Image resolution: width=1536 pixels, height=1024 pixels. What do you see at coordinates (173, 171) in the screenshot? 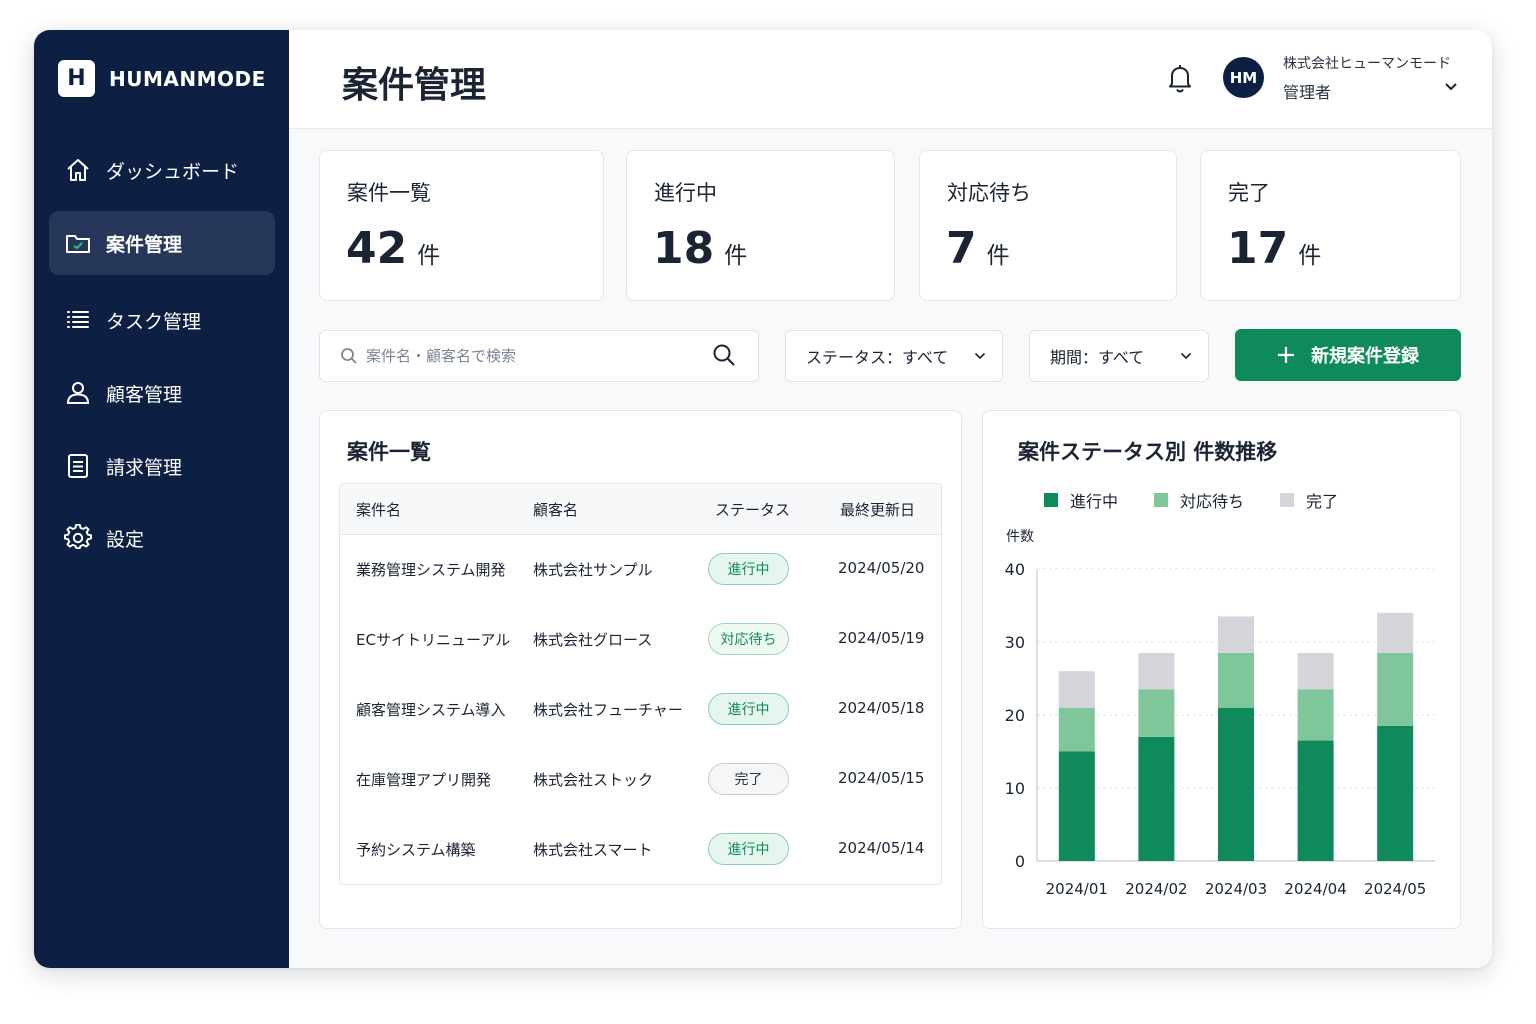
I see `sidebar-item-label: ダッシュボード` at bounding box center [173, 171].